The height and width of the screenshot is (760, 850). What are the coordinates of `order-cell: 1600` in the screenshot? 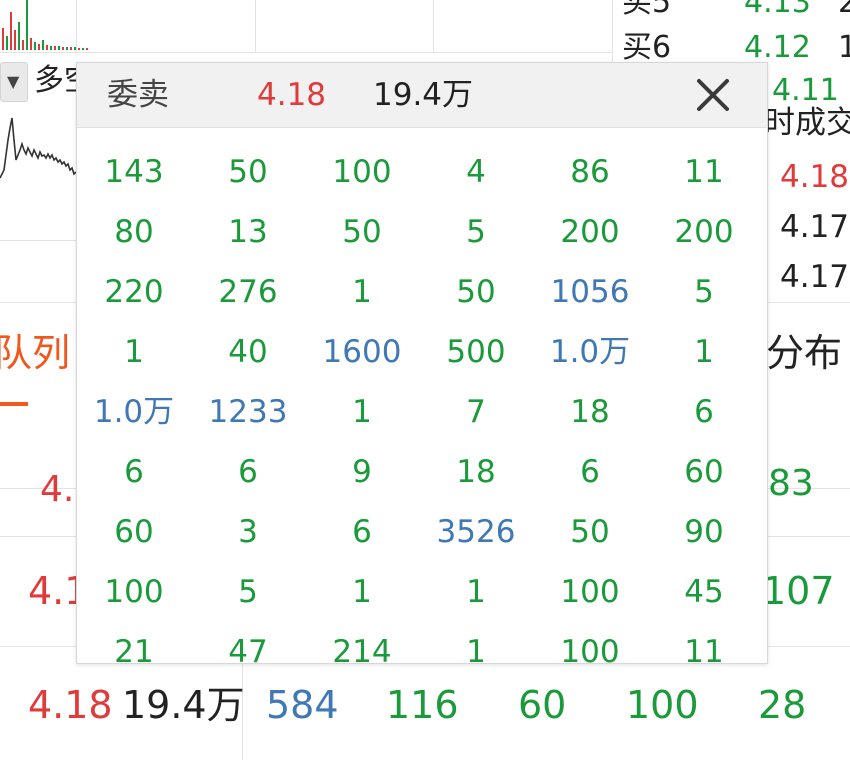 It's located at (362, 352).